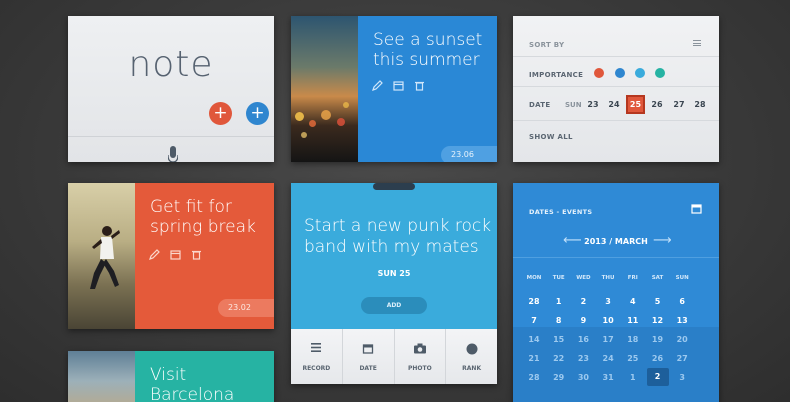  I want to click on calendar-day: 27, so click(682, 358).